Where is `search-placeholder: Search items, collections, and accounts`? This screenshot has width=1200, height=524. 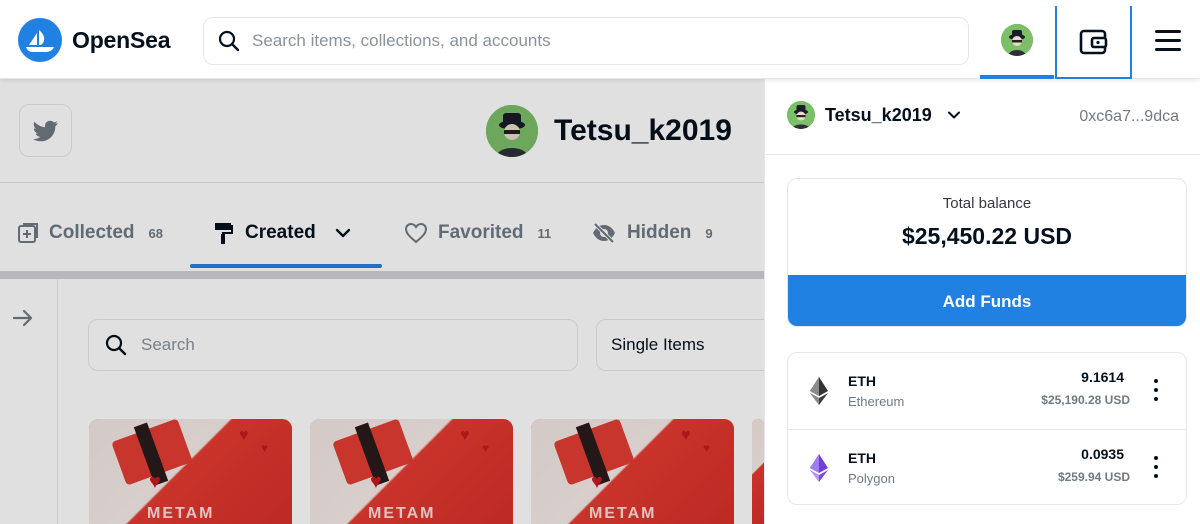 search-placeholder: Search items, collections, and accounts is located at coordinates (401, 40).